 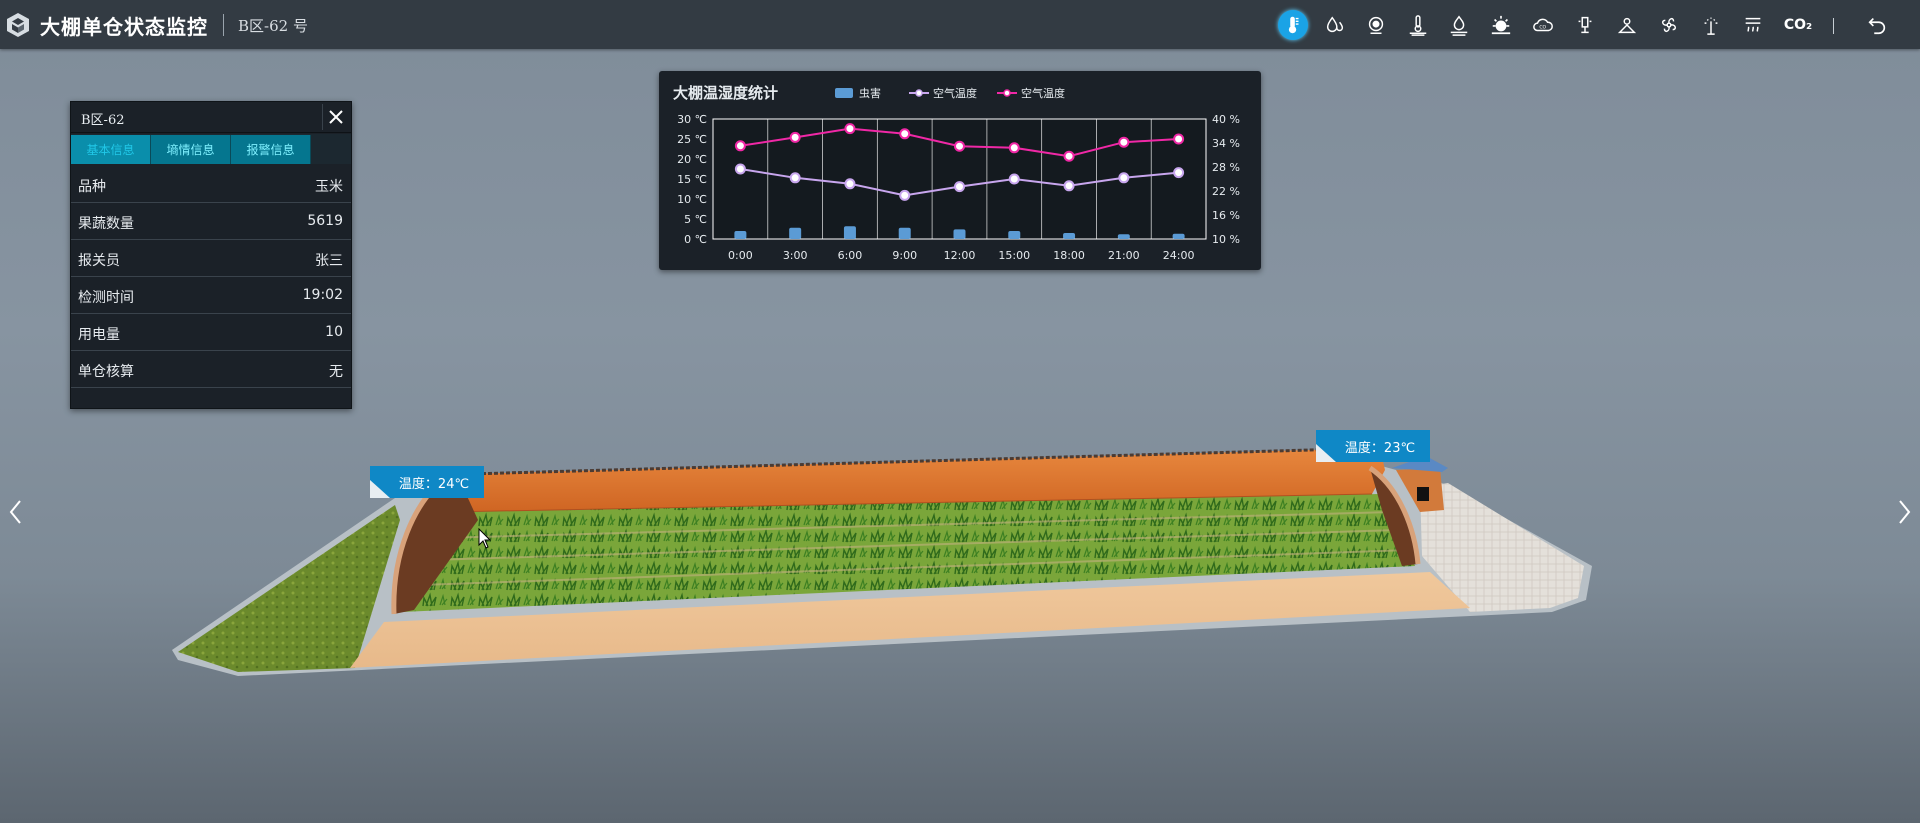 I want to click on info-row-accounting: 单仓核算 无, so click(x=211, y=369).